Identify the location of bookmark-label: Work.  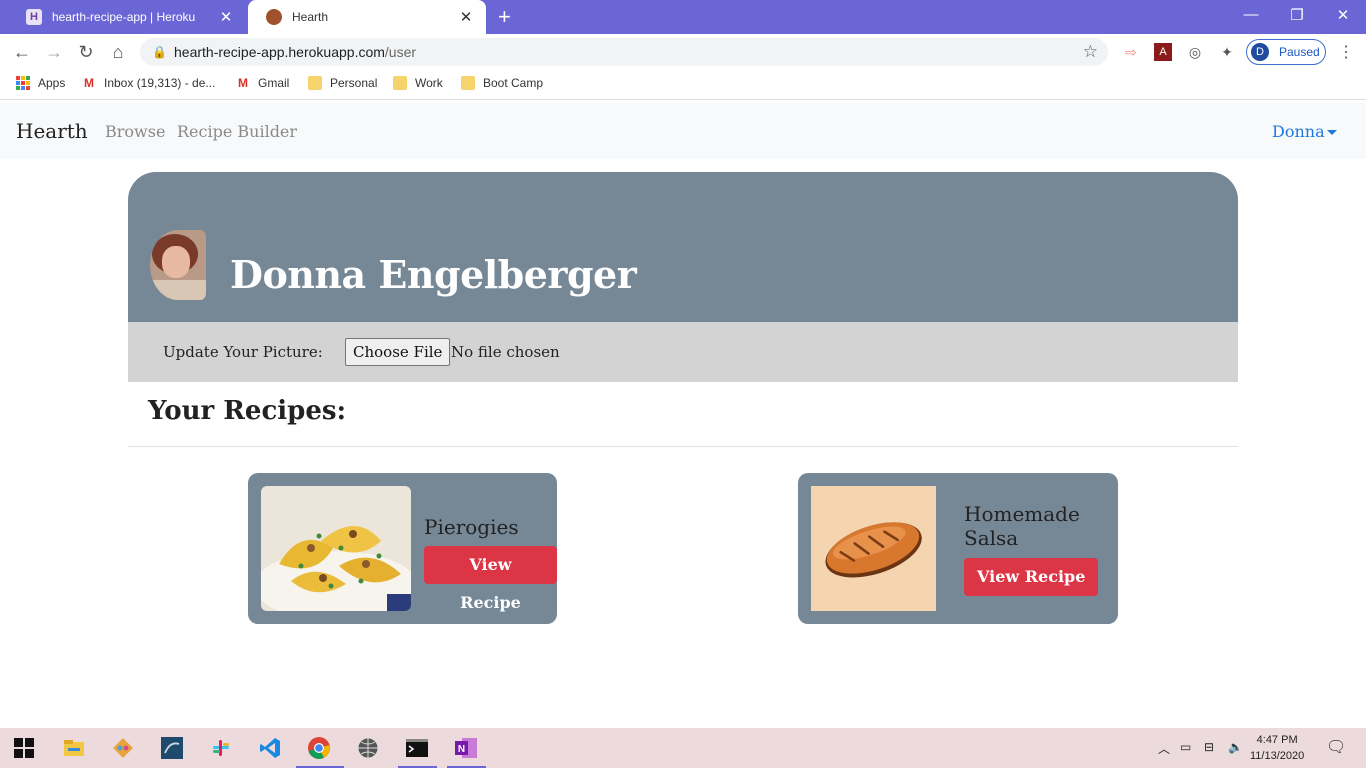
(429, 83).